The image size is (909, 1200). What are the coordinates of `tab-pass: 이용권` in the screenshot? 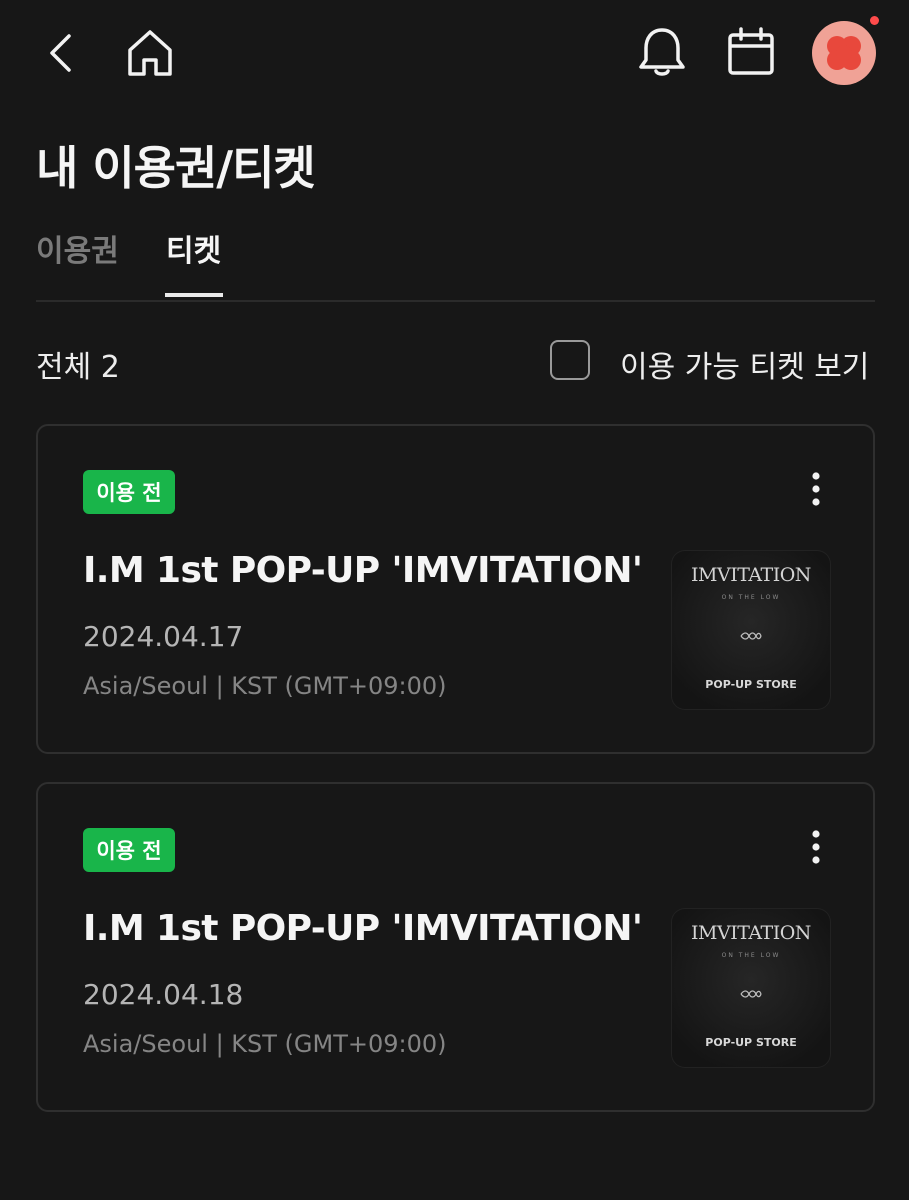 It's located at (77, 248).